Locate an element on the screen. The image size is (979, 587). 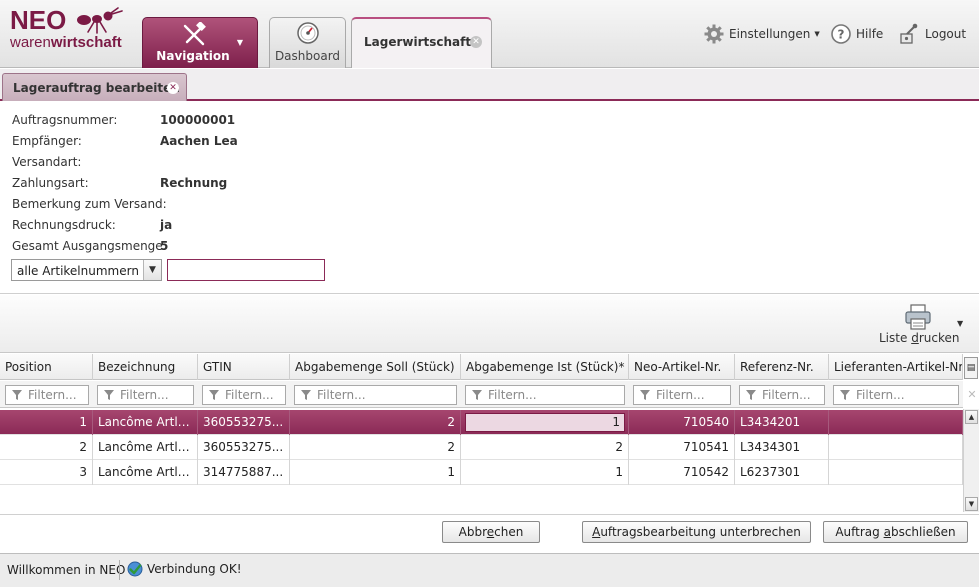
finish-order-button: Auftrag abschließen is located at coordinates (895, 532).